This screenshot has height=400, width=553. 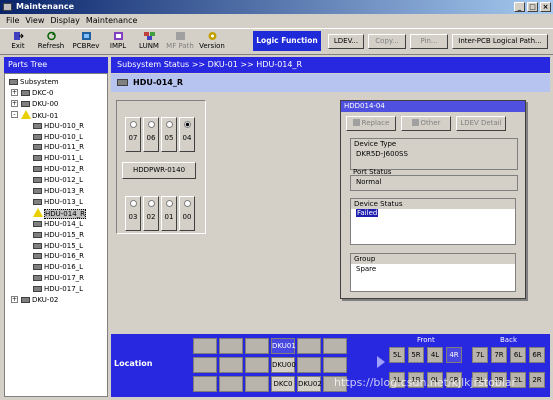 I want to click on pcbrev-button: PCBRev, so click(x=86, y=43).